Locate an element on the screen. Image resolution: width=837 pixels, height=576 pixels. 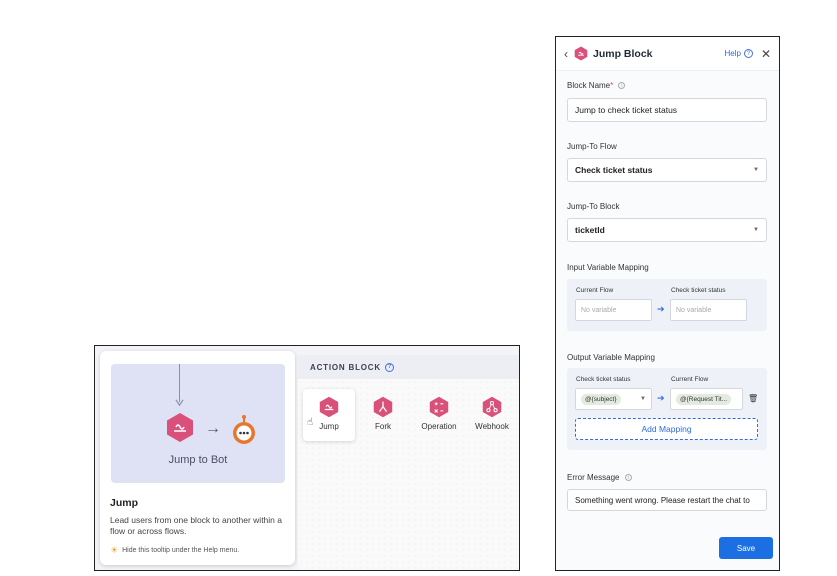
action-fork: Fork is located at coordinates (383, 415).